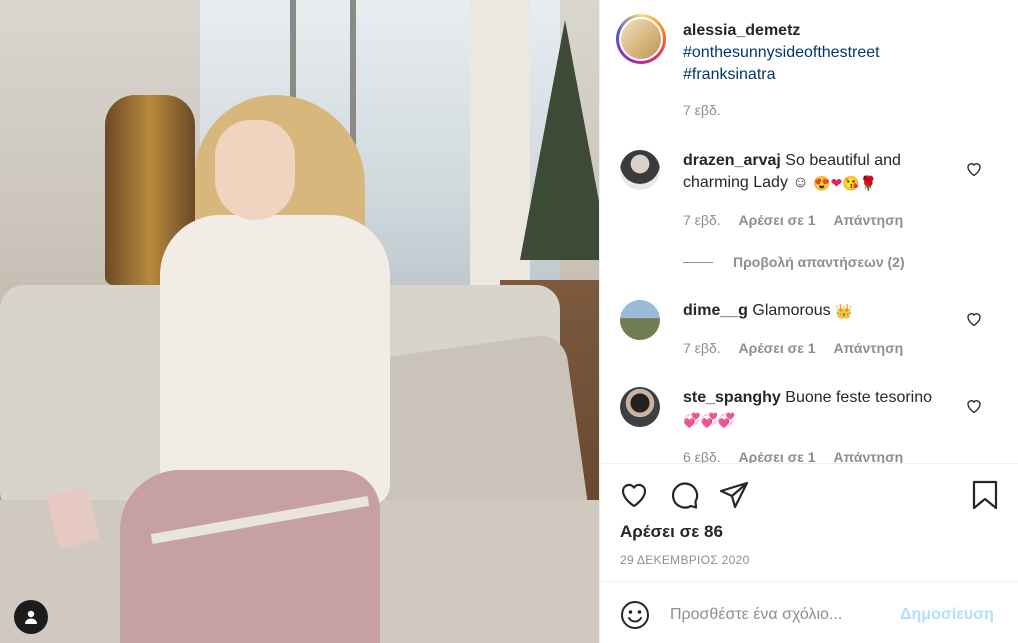  Describe the element at coordinates (833, 75) in the screenshot. I see `hashtag-link: #franksinatra` at that location.